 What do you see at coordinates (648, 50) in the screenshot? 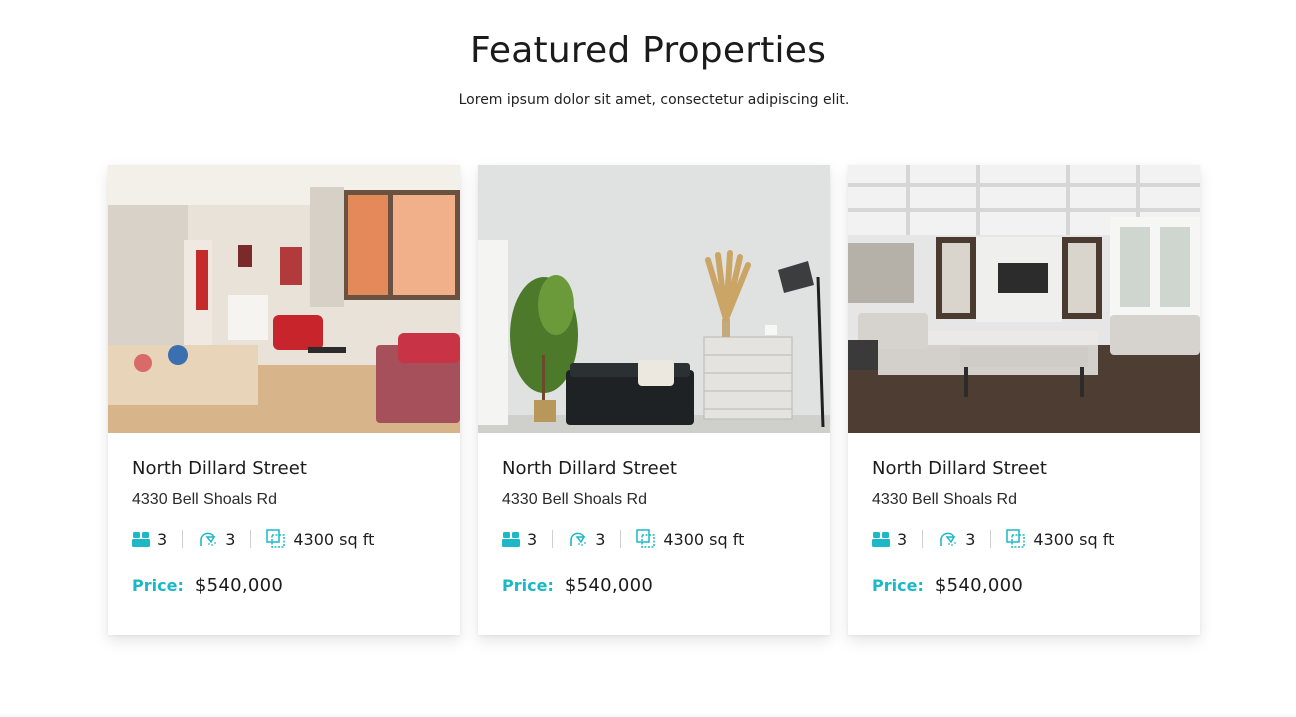
I see `section-title: Featured Properties` at bounding box center [648, 50].